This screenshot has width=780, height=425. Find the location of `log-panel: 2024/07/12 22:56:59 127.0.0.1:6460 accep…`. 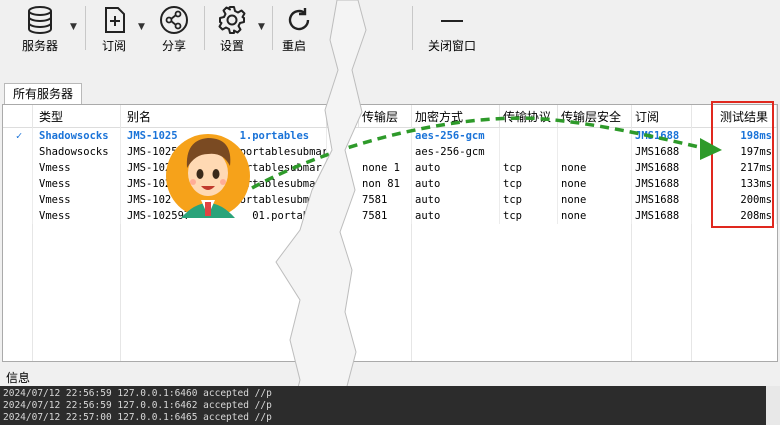

log-panel: 2024/07/12 22:56:59 127.0.0.1:6460 accep… is located at coordinates (390, 405).